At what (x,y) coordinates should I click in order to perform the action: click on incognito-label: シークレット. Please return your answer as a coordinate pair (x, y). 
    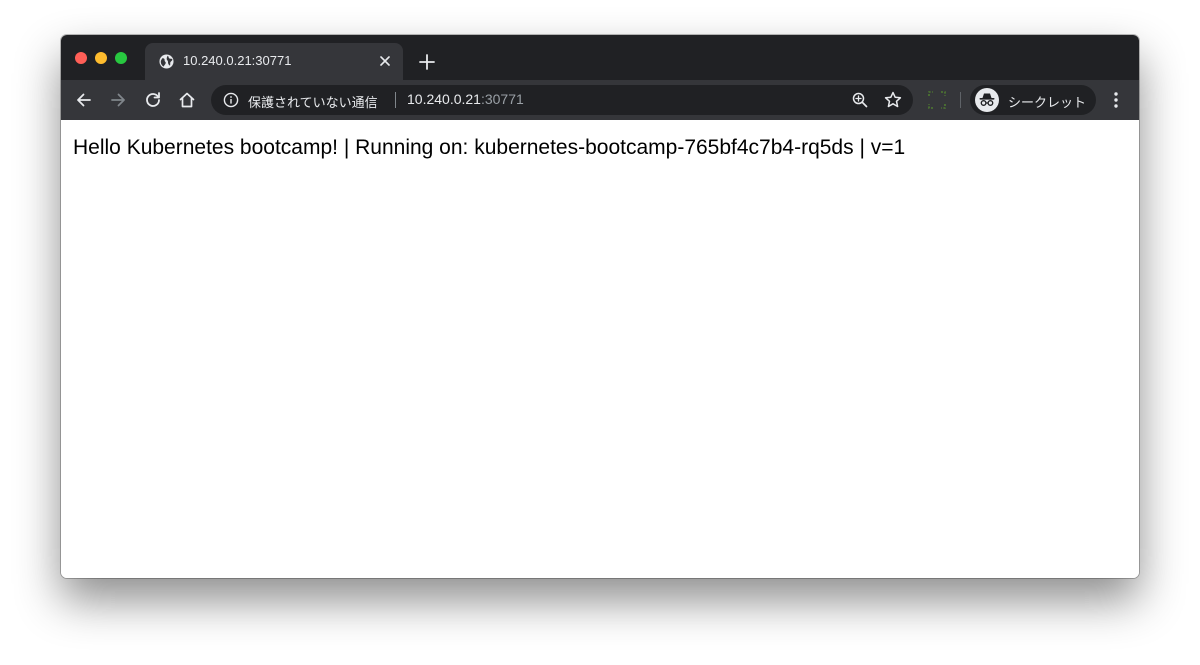
    Looking at the image, I should click on (1047, 102).